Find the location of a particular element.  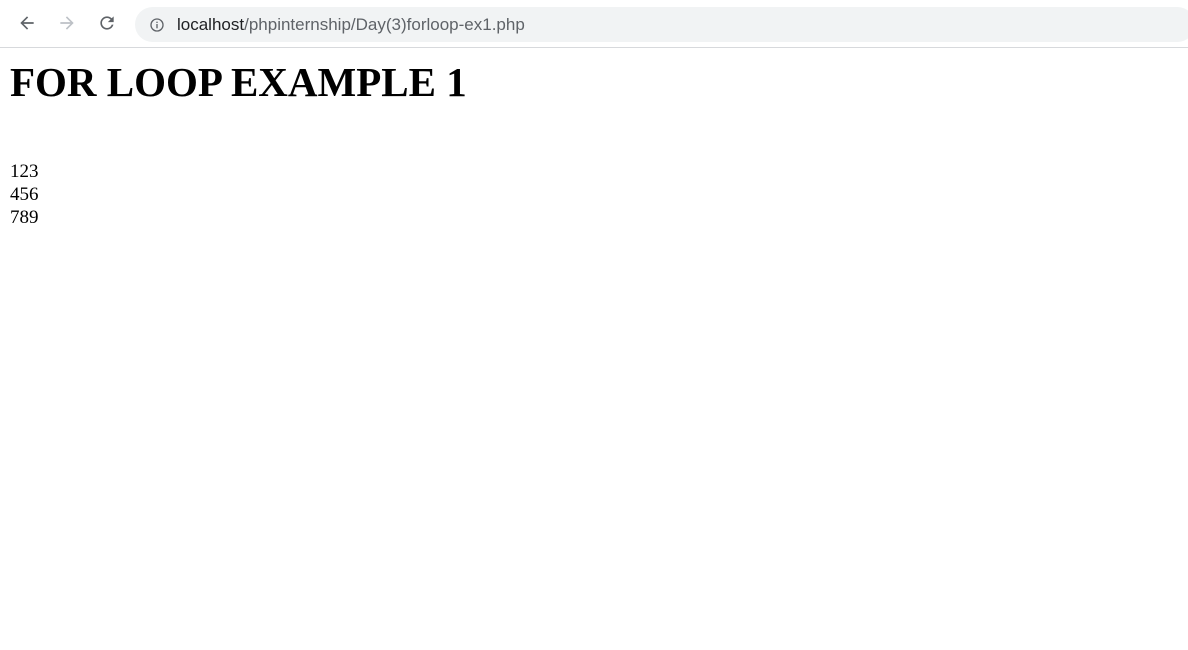

url-host: localhost is located at coordinates (211, 24).